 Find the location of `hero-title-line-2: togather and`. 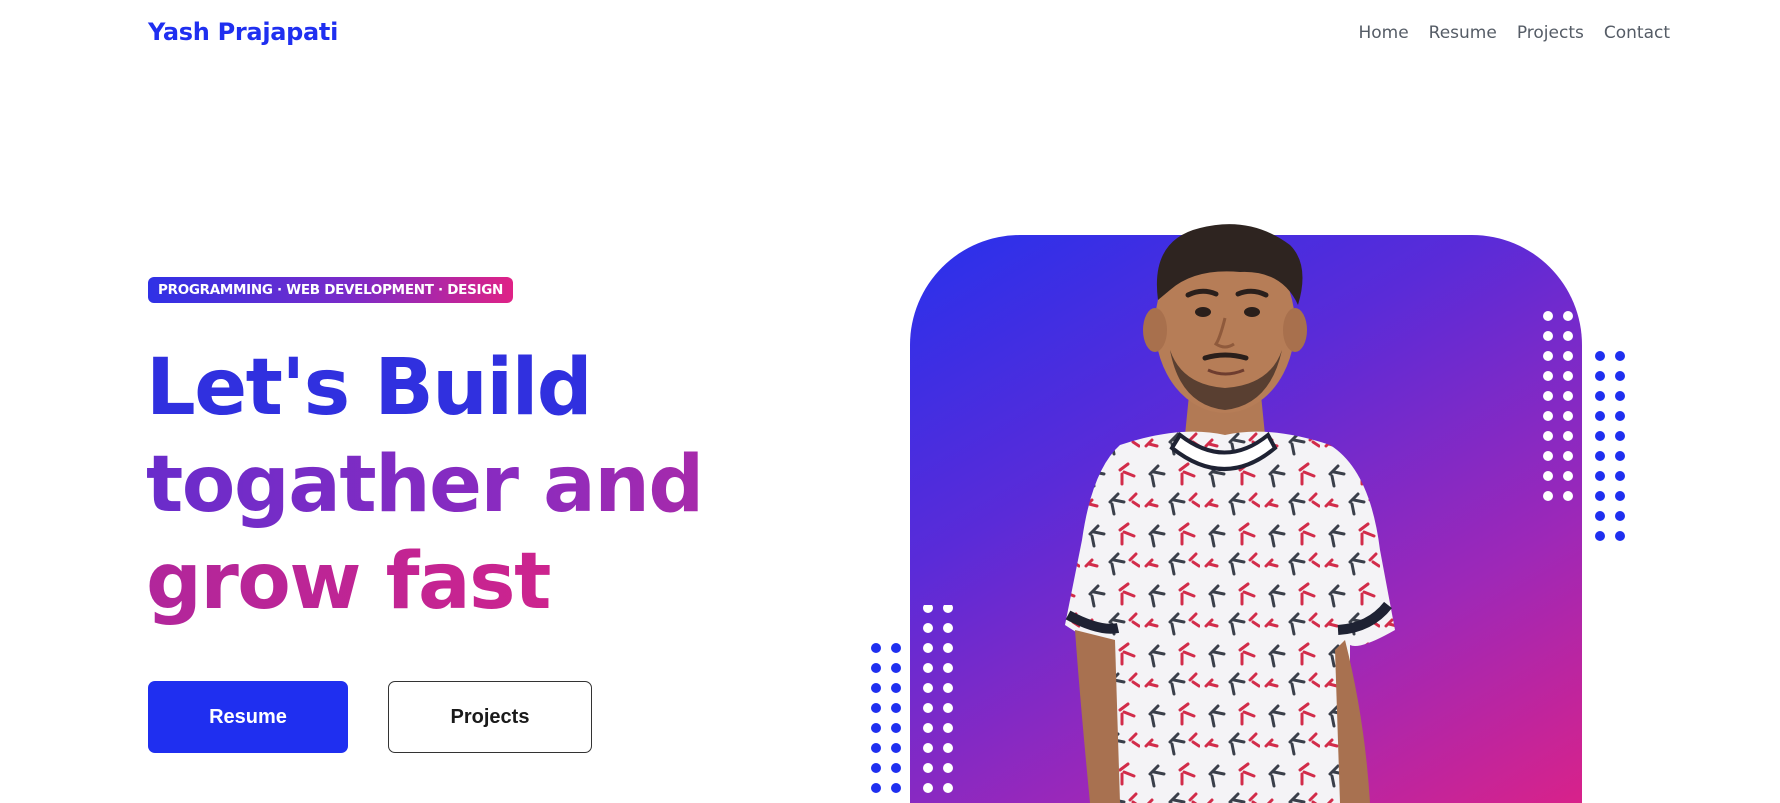

hero-title-line-2: togather and is located at coordinates (456, 485).